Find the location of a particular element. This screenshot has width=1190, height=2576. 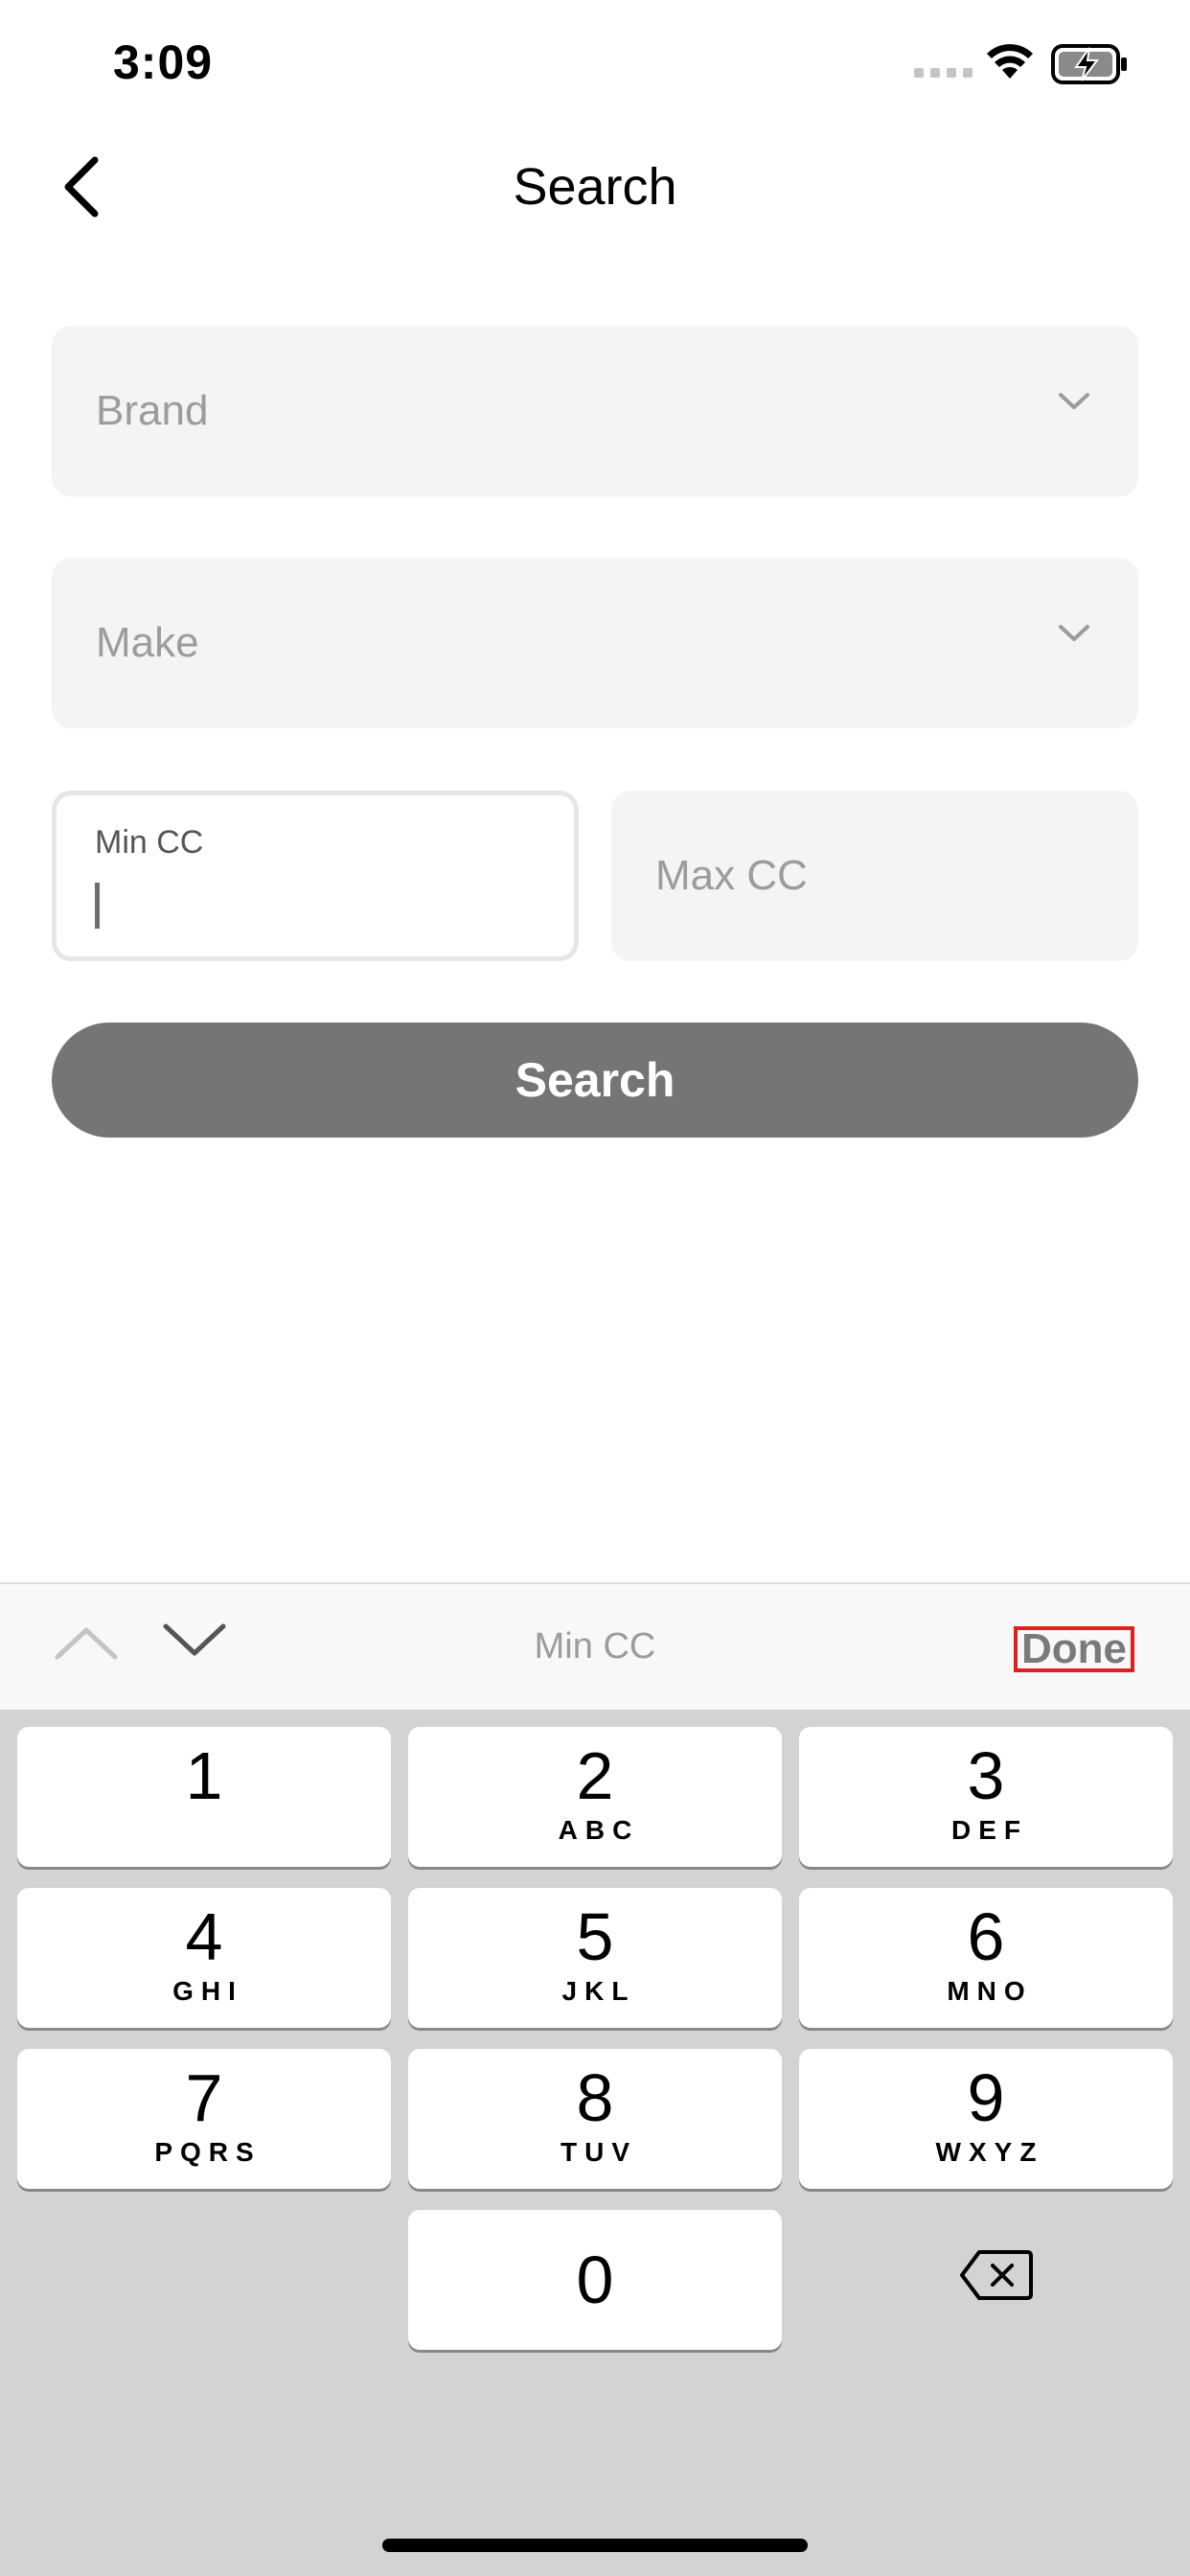

min-cc-label: Min CC is located at coordinates (150, 842).